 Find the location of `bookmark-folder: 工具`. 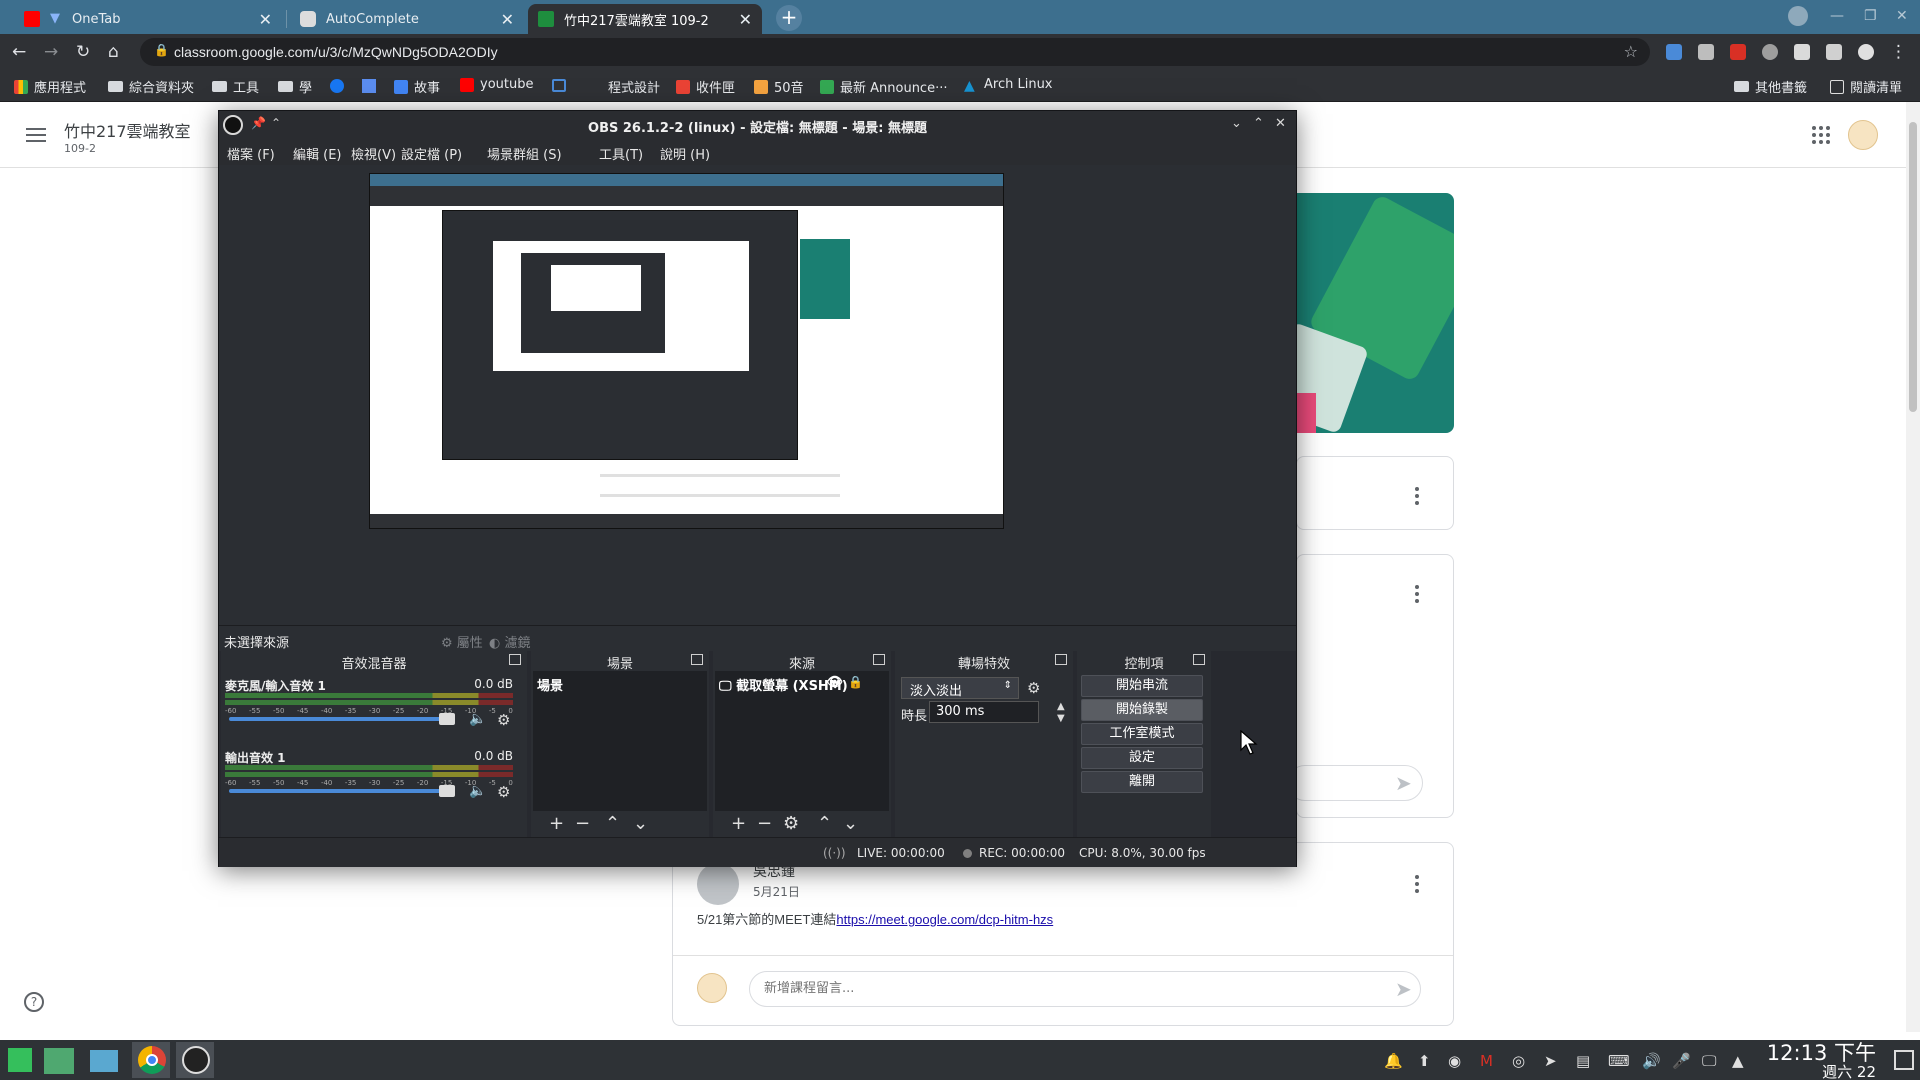

bookmark-folder: 工具 is located at coordinates (235, 86).